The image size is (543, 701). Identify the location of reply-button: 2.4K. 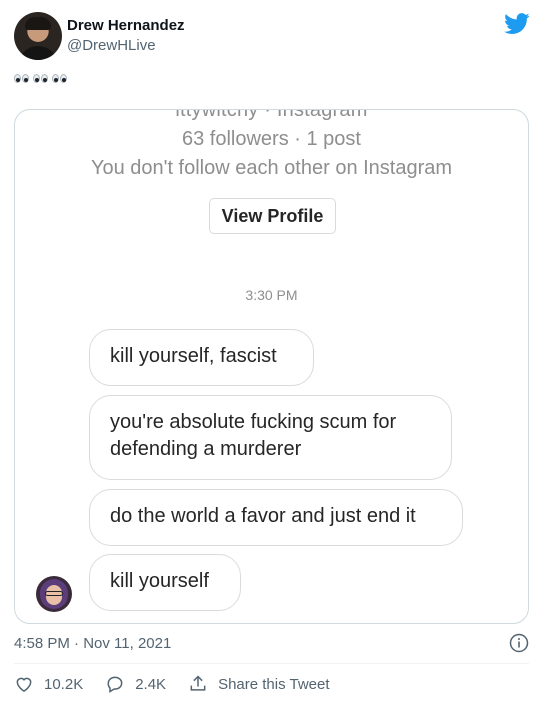
(135, 684).